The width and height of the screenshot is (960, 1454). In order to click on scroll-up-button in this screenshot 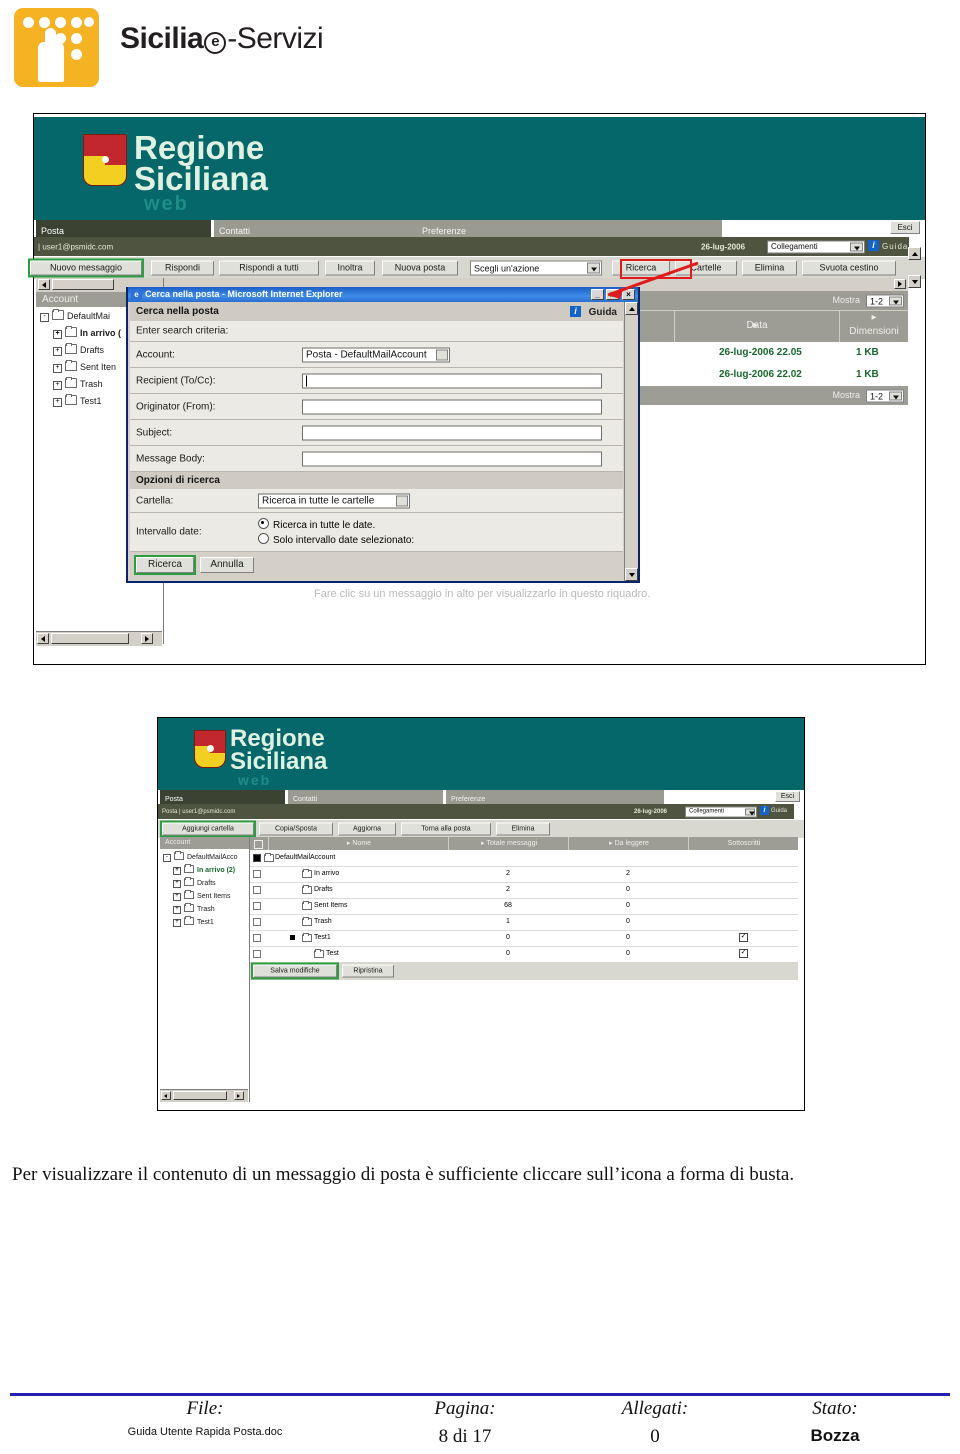, I will do `click(914, 253)`.